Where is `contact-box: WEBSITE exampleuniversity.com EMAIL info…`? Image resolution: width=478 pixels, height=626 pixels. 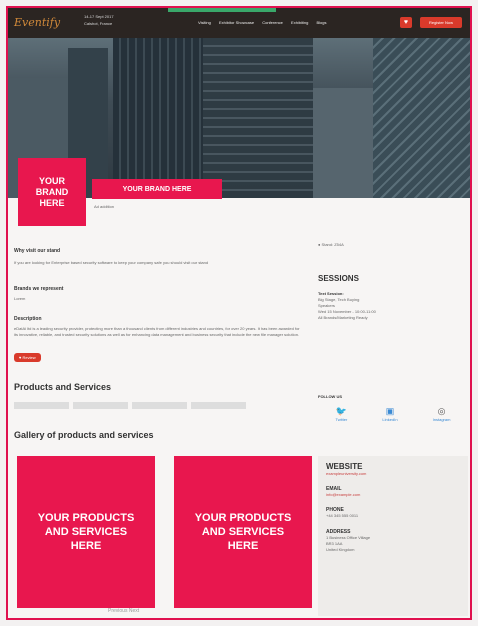 contact-box: WEBSITE exampleuniversity.com EMAIL info… is located at coordinates (393, 536).